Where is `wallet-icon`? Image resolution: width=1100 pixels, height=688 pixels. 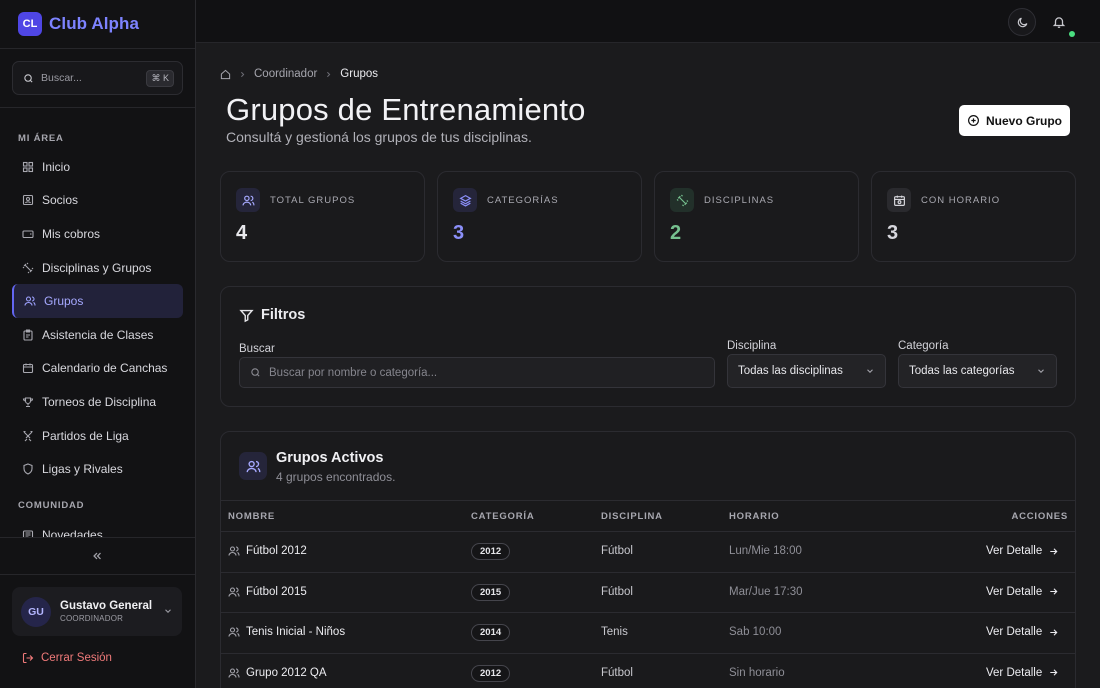 wallet-icon is located at coordinates (28, 234).